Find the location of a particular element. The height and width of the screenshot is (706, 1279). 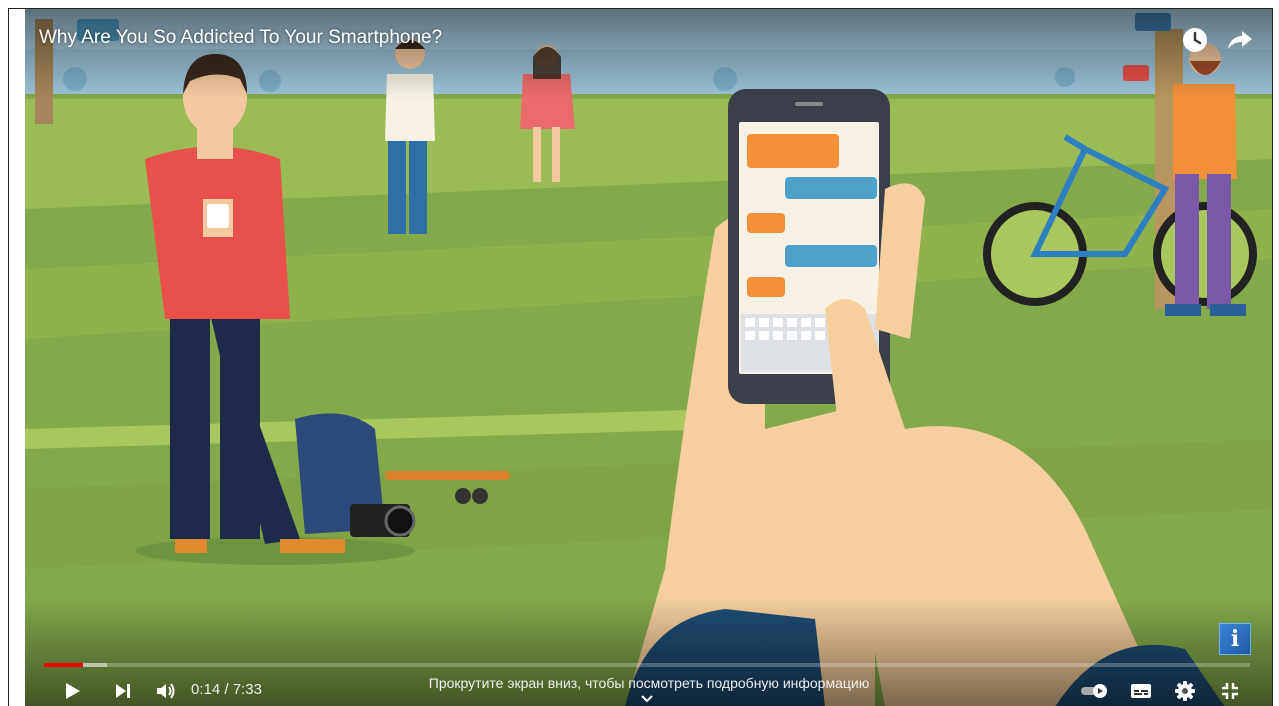

gear-icon is located at coordinates (1185, 691).